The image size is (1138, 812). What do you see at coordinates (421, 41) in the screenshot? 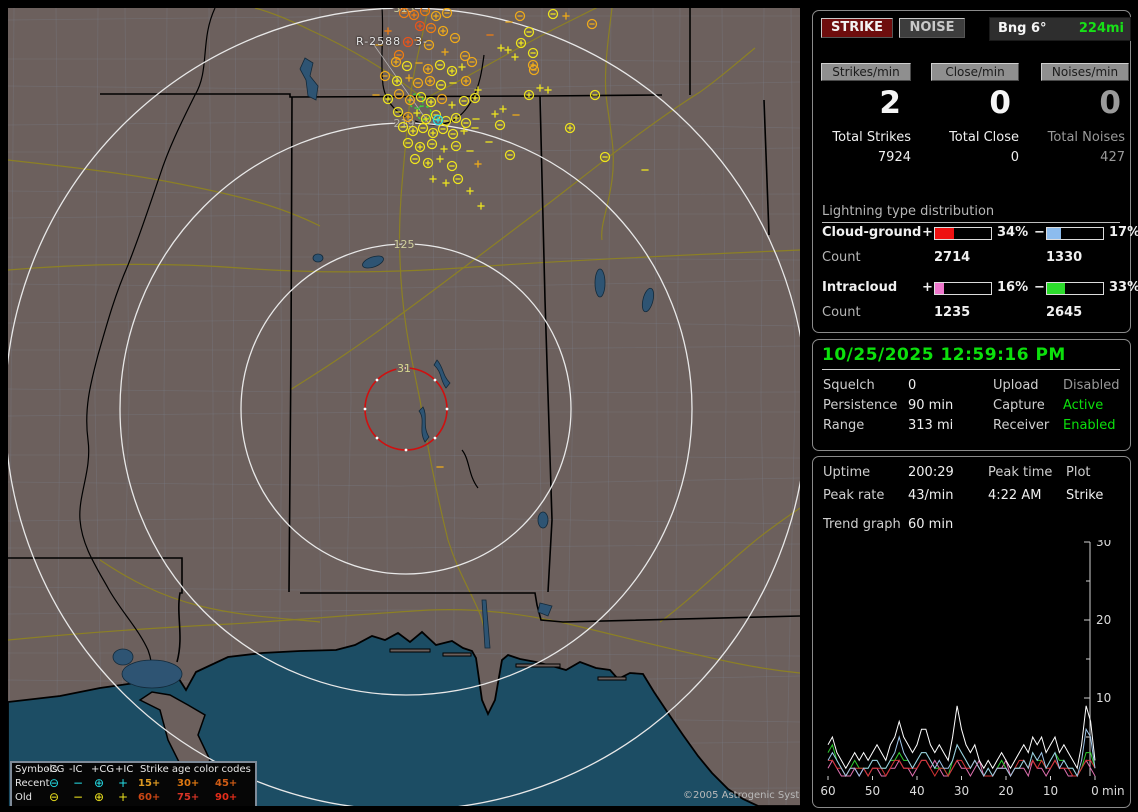
I see `airspace-label-suffix: 3-` at bounding box center [421, 41].